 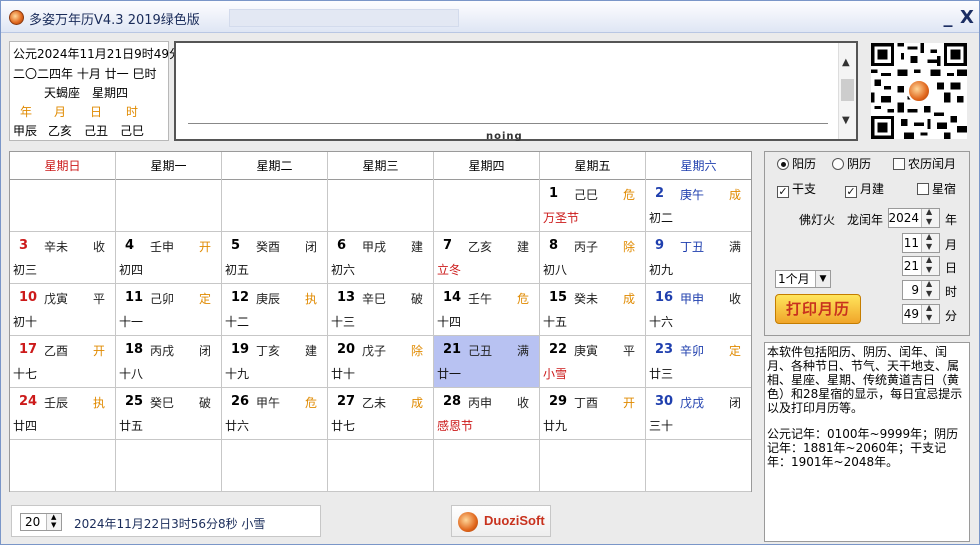 I want to click on ganzhi-checkbox: ✓ 干支, so click(x=796, y=189).